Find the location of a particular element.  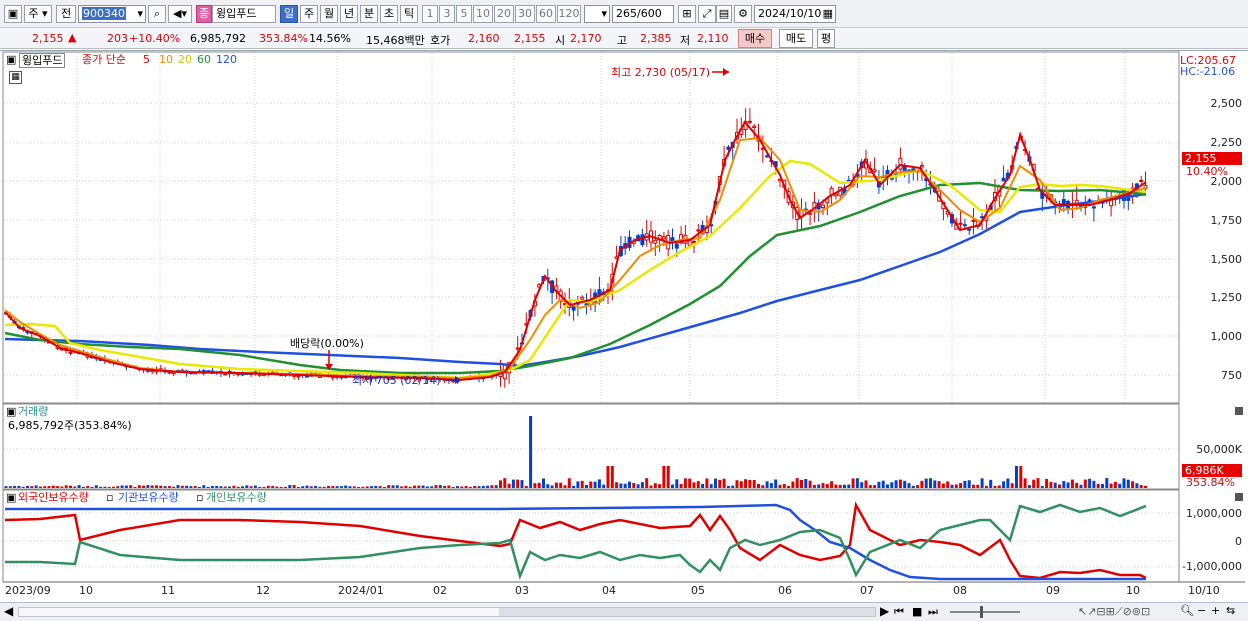

foreign-holding-label: 외국인보유수량 is located at coordinates (53, 497).